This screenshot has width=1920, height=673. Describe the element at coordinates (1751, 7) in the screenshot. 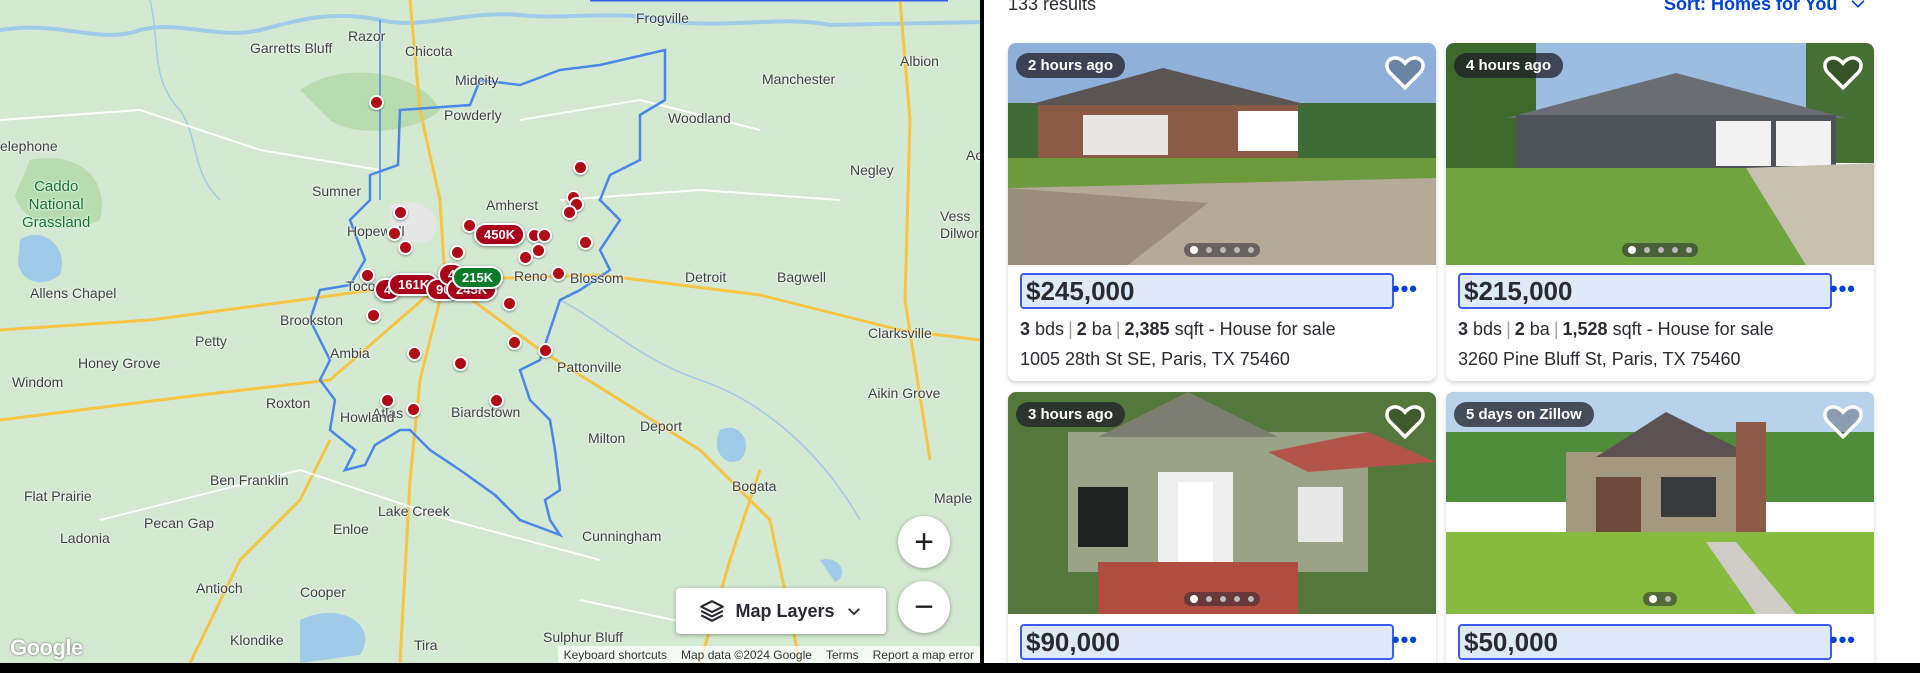

I see `sort-label: Sort: Homes for You` at that location.